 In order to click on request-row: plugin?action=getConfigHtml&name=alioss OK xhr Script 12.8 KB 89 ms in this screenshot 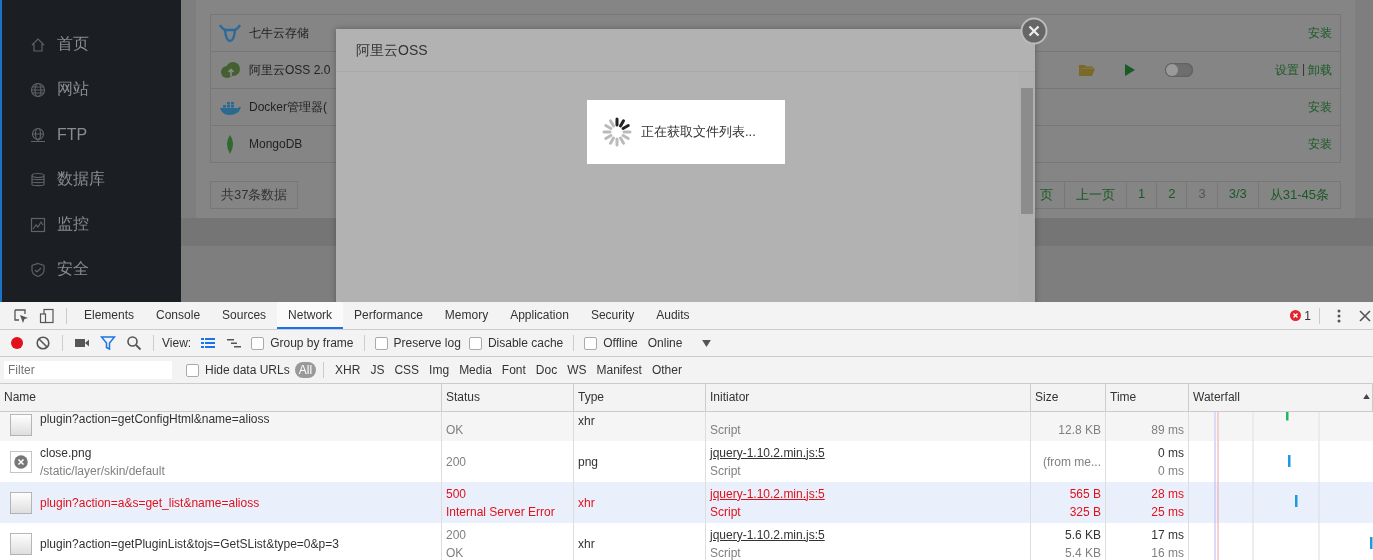, I will do `click(686, 426)`.